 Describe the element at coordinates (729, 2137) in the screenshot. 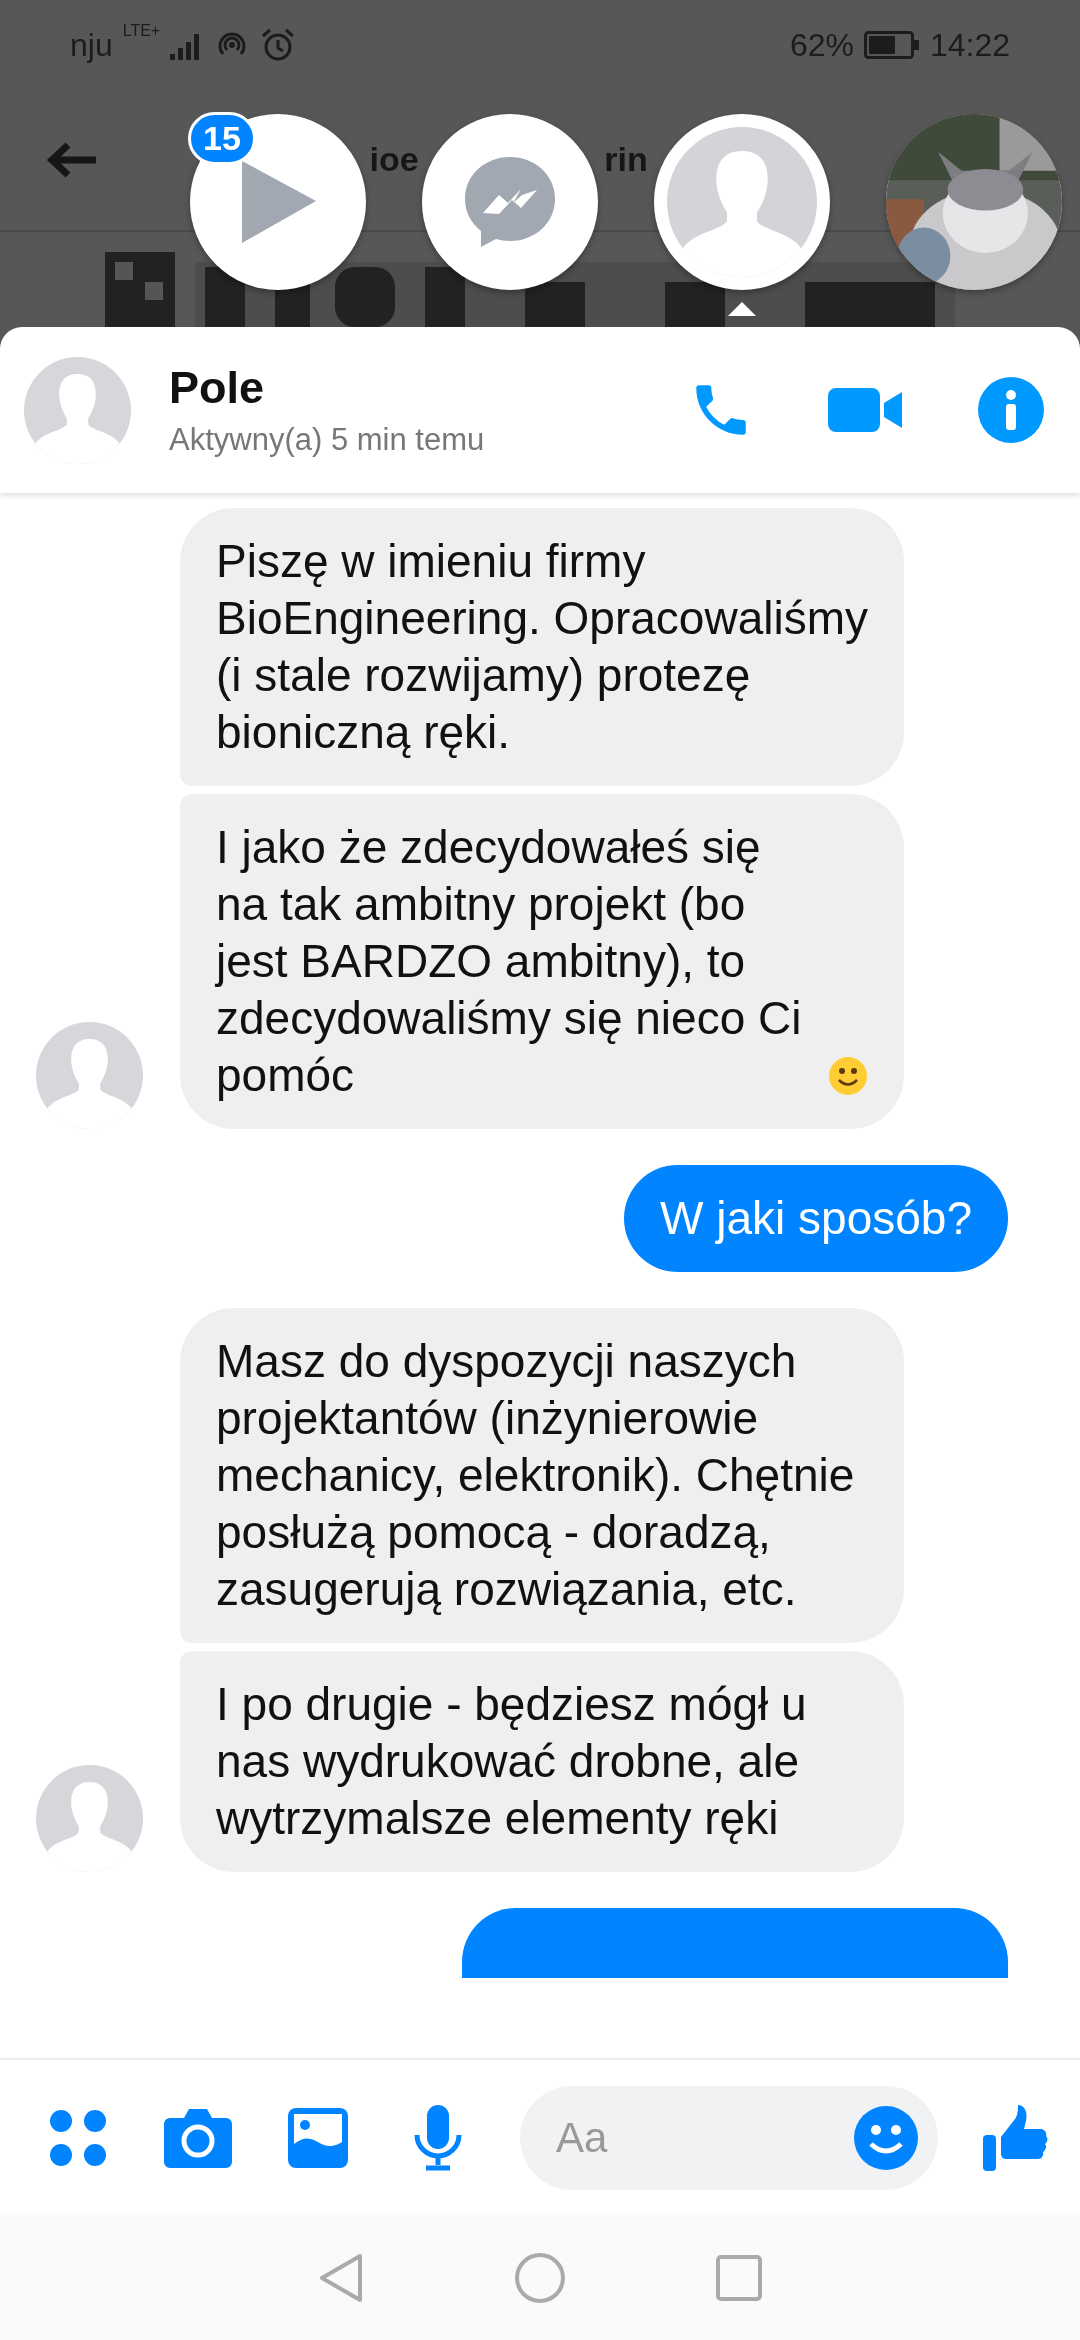

I see `message-input-field: Aa` at that location.